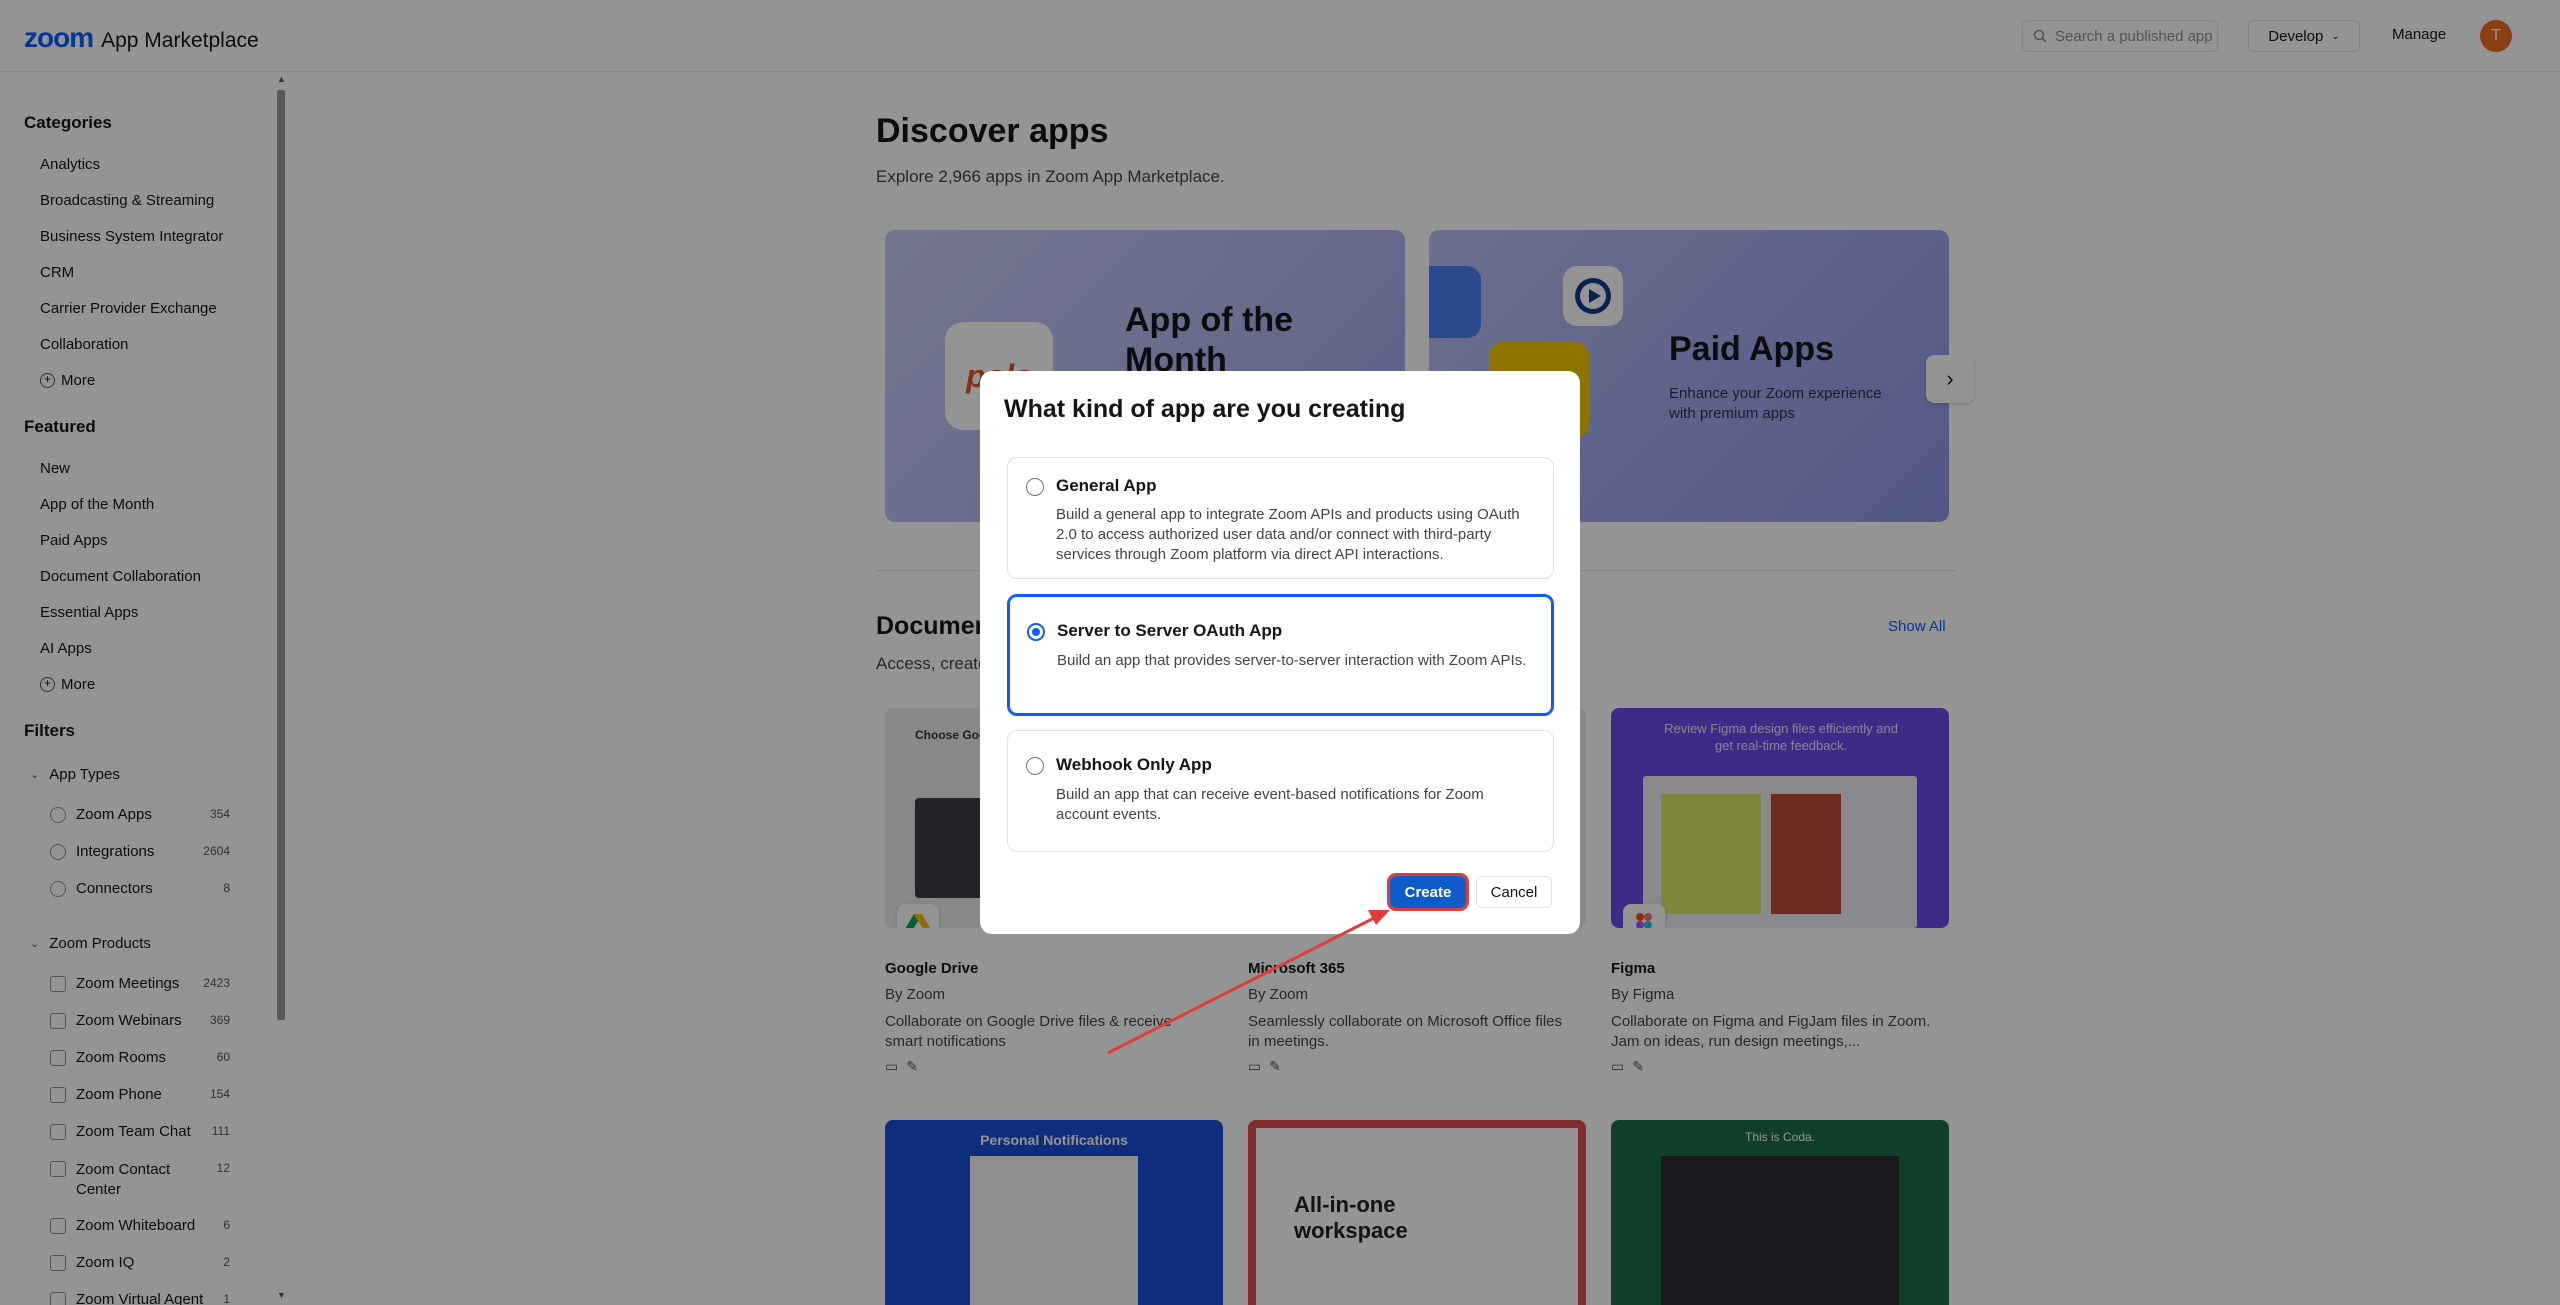  Describe the element at coordinates (1170, 630) in the screenshot. I see `option-title: Server to Server OAuth App` at that location.